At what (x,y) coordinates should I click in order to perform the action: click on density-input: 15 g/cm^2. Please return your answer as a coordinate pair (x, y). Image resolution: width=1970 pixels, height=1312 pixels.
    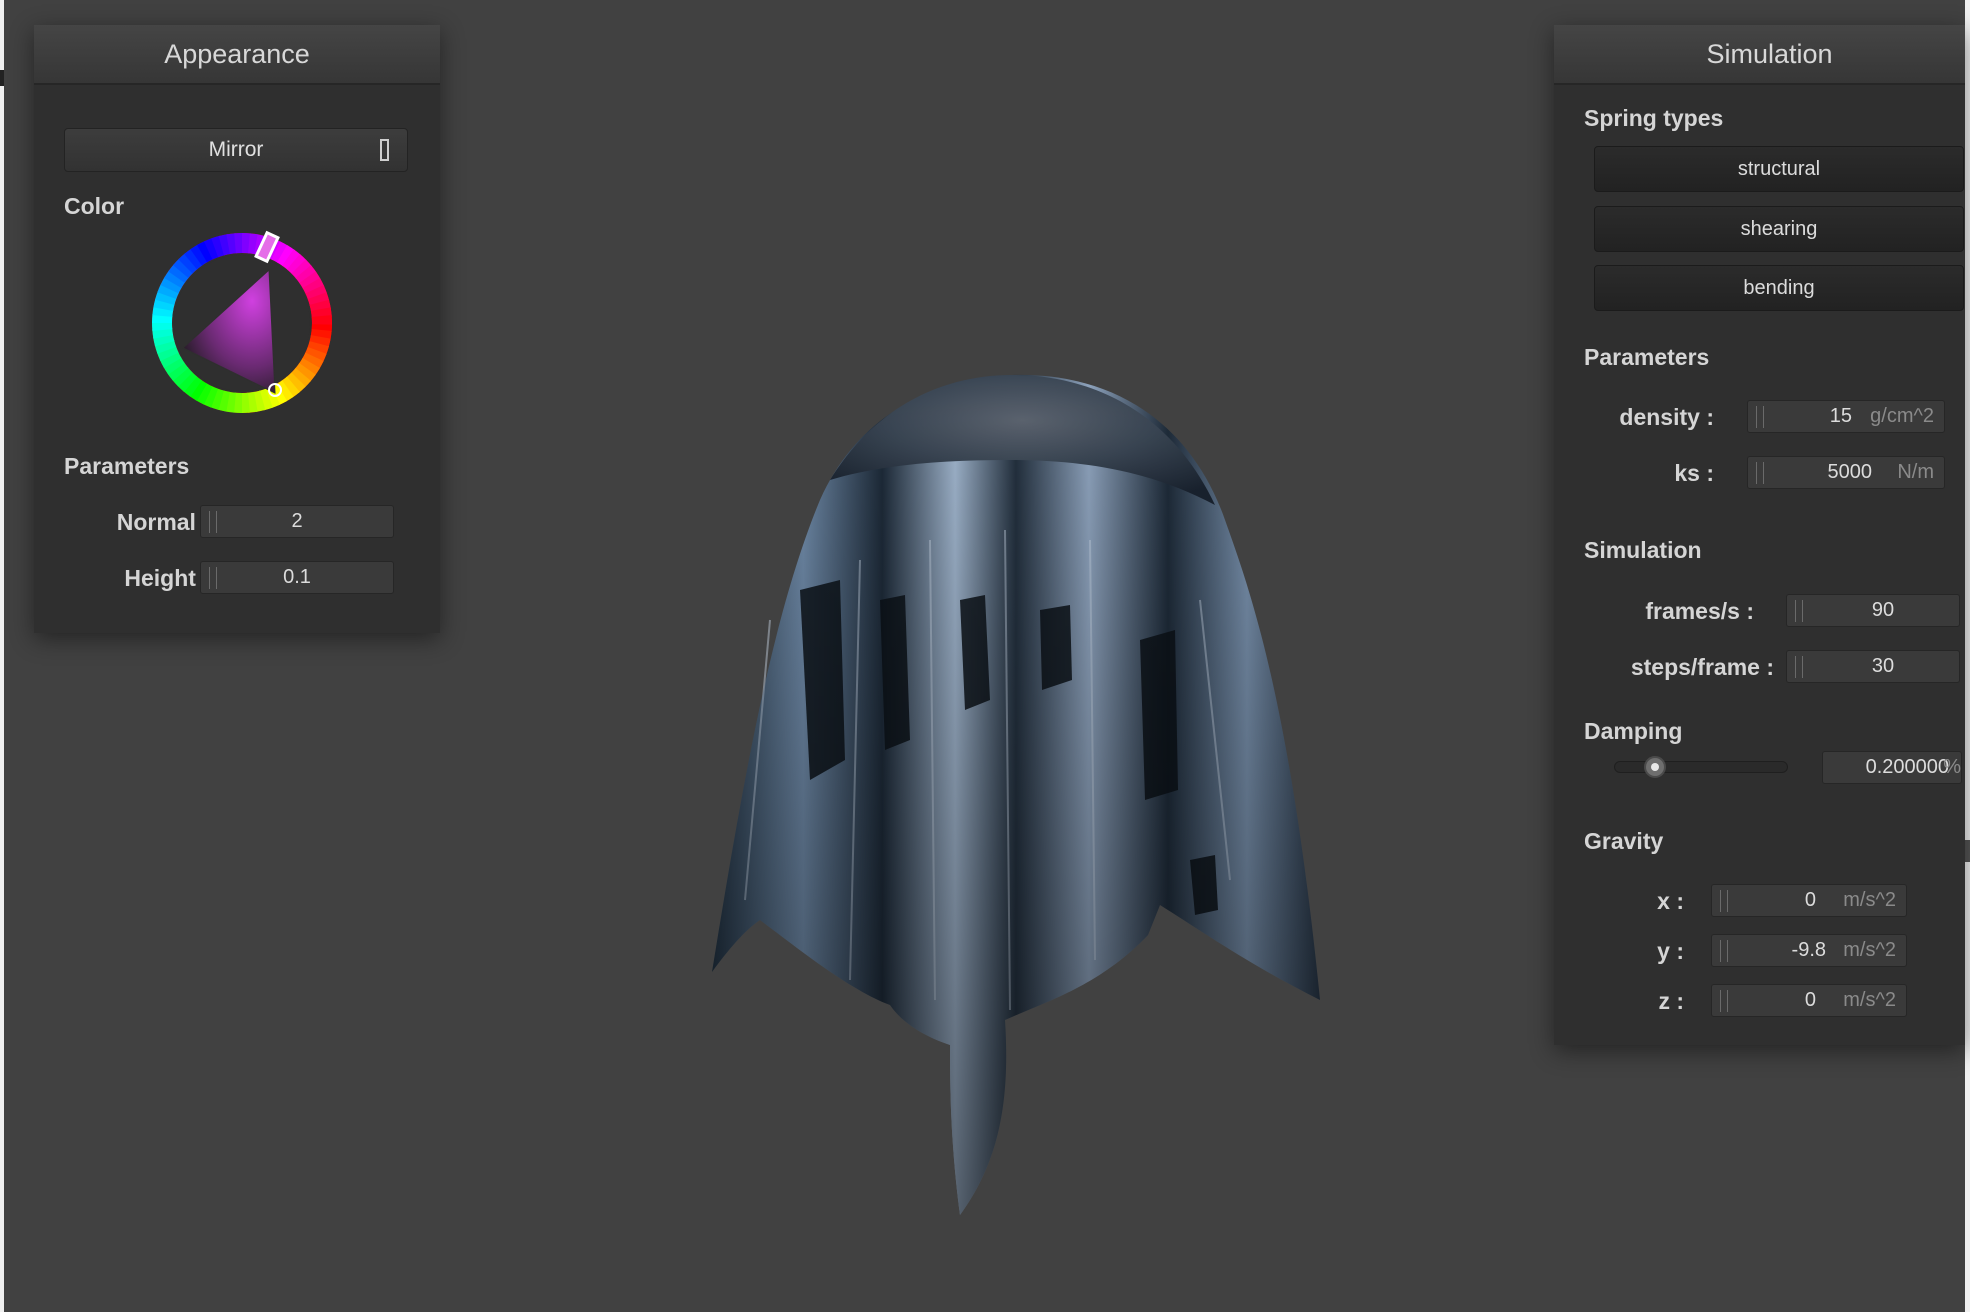
    Looking at the image, I should click on (1846, 416).